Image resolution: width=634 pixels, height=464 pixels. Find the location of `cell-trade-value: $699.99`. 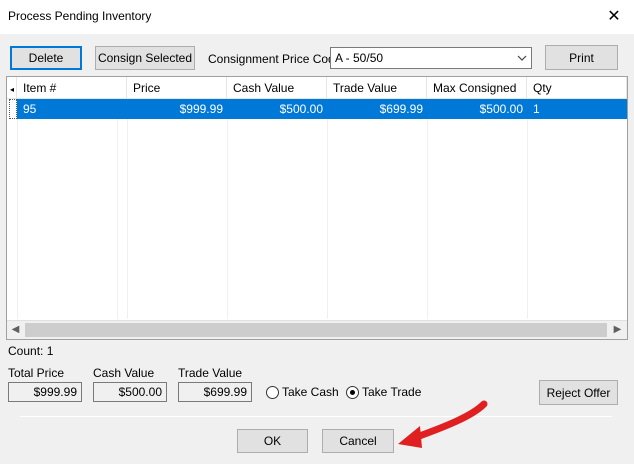

cell-trade-value: $699.99 is located at coordinates (377, 109).